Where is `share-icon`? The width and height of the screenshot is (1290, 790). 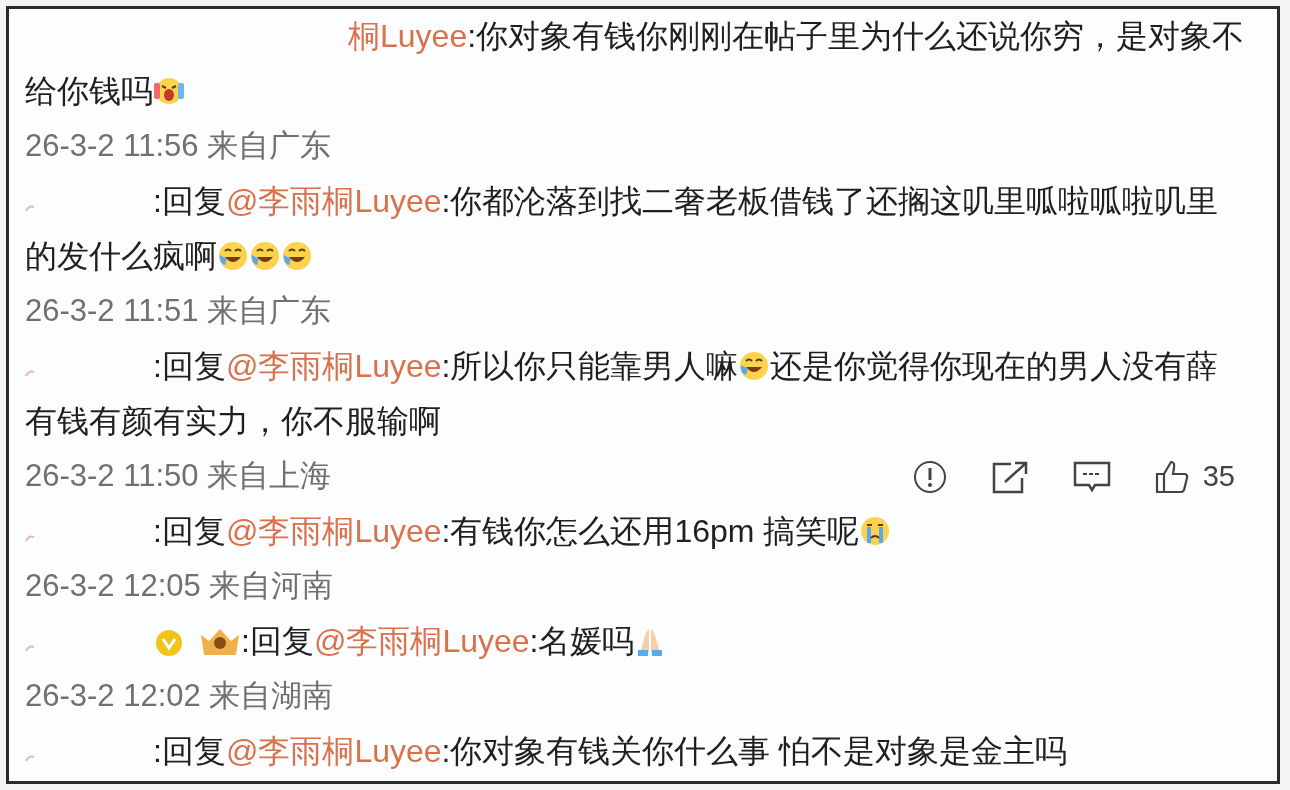 share-icon is located at coordinates (1009, 476).